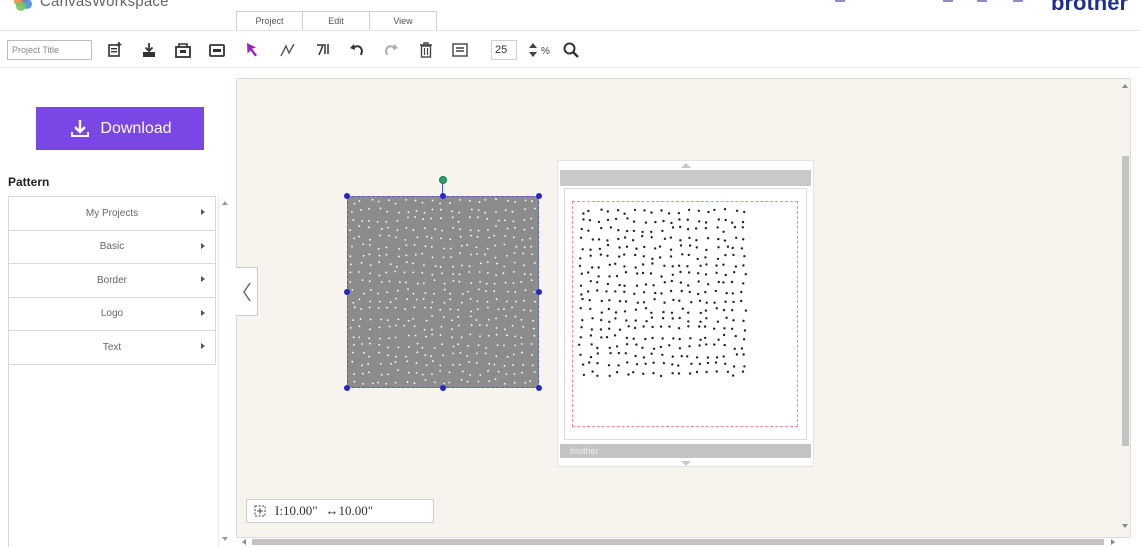 Image resolution: width=1140 pixels, height=547 pixels. Describe the element at coordinates (244, 542) in the screenshot. I see `scroll-left-icon` at that location.